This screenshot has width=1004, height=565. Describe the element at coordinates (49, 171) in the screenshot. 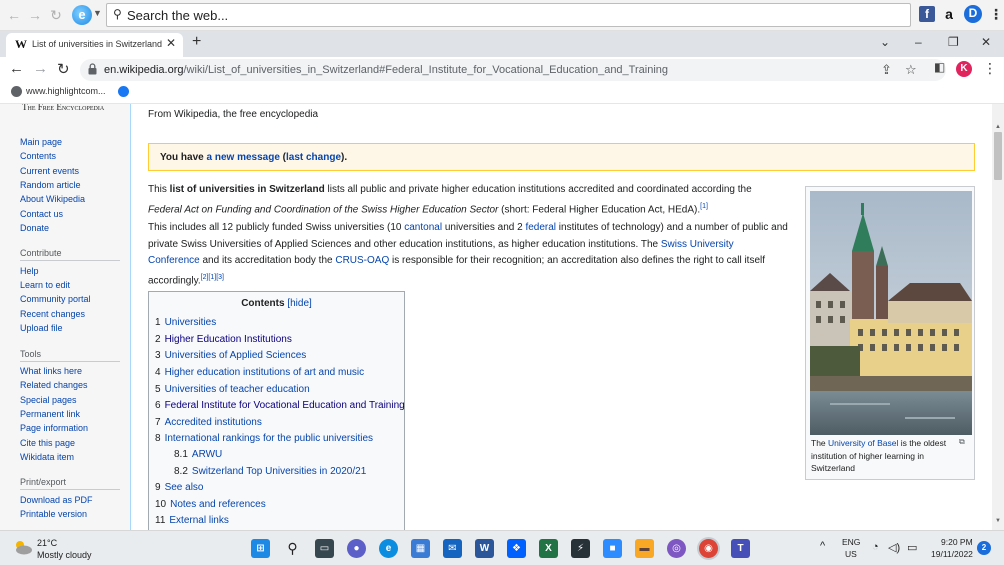

I see `sidebar-link-current-events: Current events` at that location.